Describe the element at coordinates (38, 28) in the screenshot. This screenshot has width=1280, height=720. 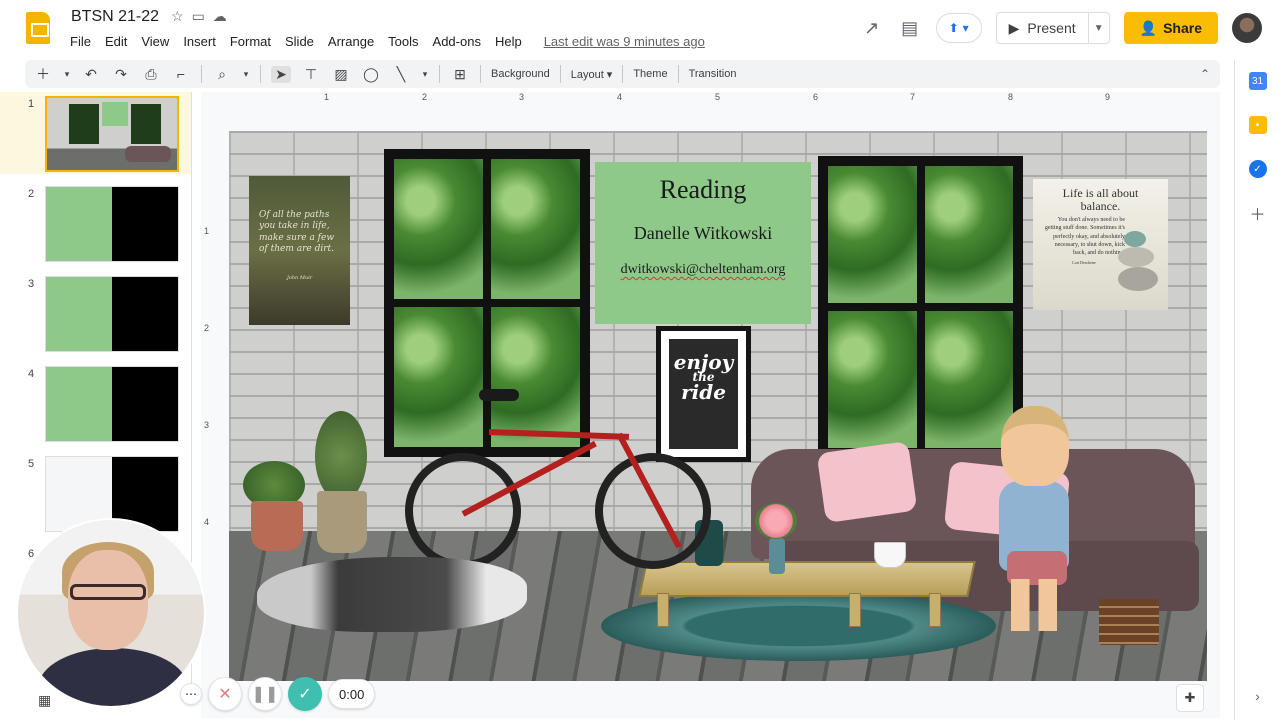
I see `slides-logo-icon` at that location.